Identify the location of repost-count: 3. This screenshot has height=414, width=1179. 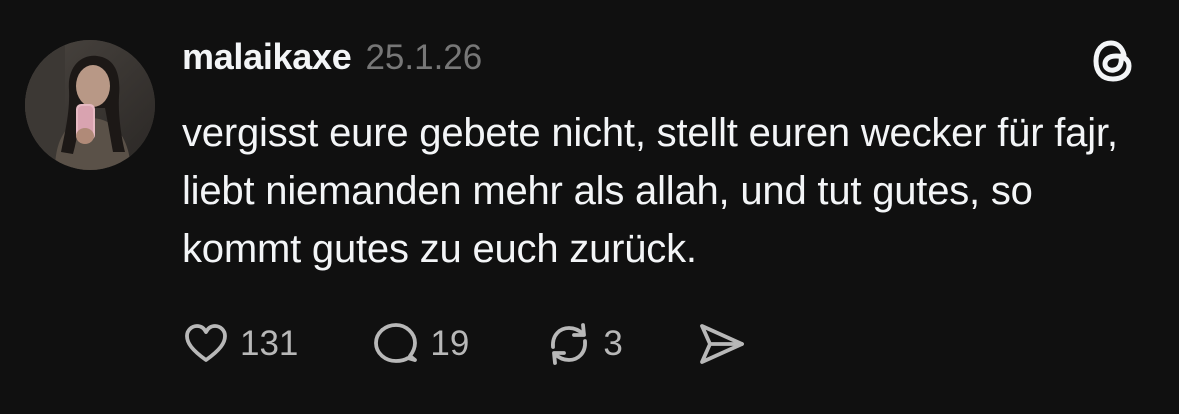
(613, 343).